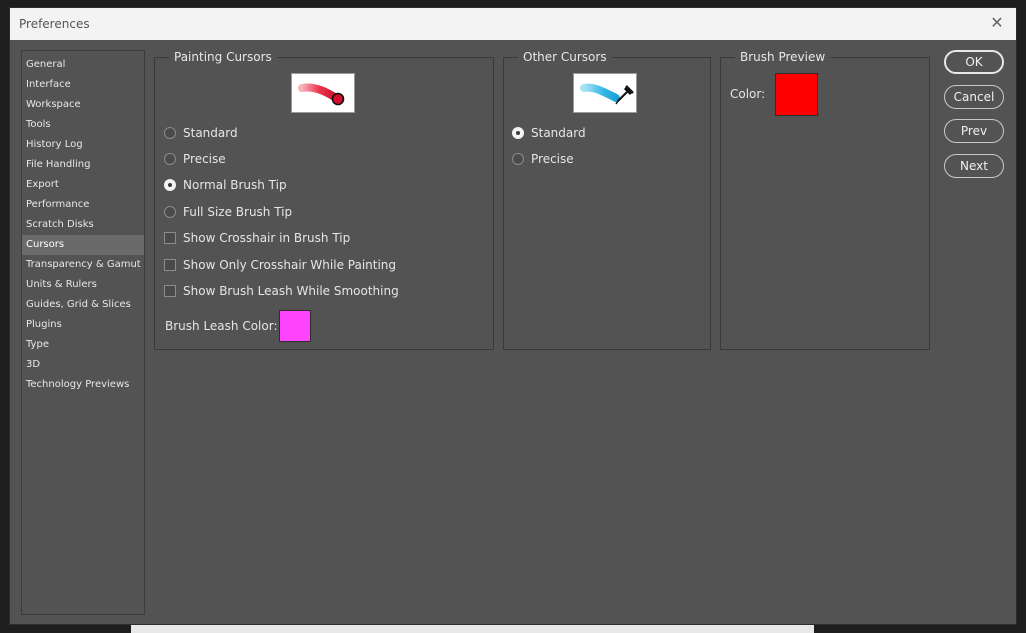 The height and width of the screenshot is (633, 1026). I want to click on checkbox-brush-leash-control, so click(170, 291).